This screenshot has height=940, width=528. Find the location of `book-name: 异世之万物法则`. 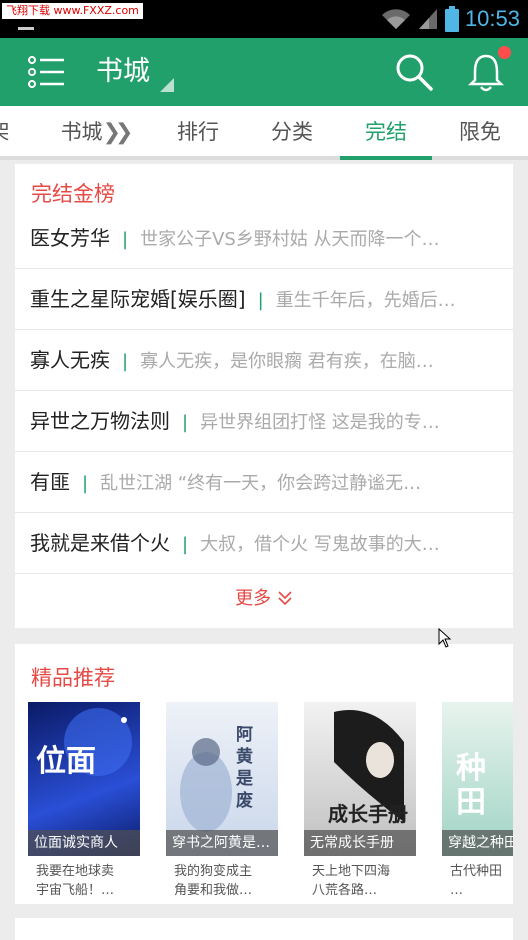

book-name: 异世之万物法则 is located at coordinates (100, 421).